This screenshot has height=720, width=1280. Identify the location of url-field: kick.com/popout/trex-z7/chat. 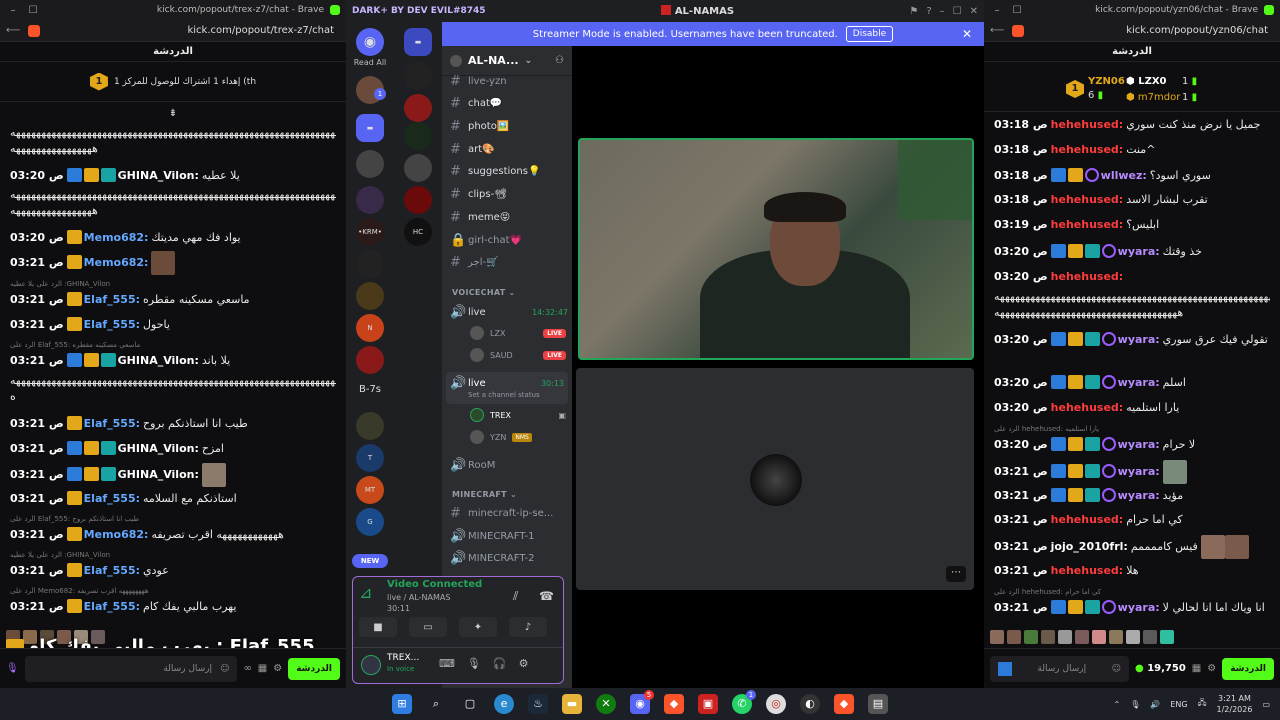
(194, 30).